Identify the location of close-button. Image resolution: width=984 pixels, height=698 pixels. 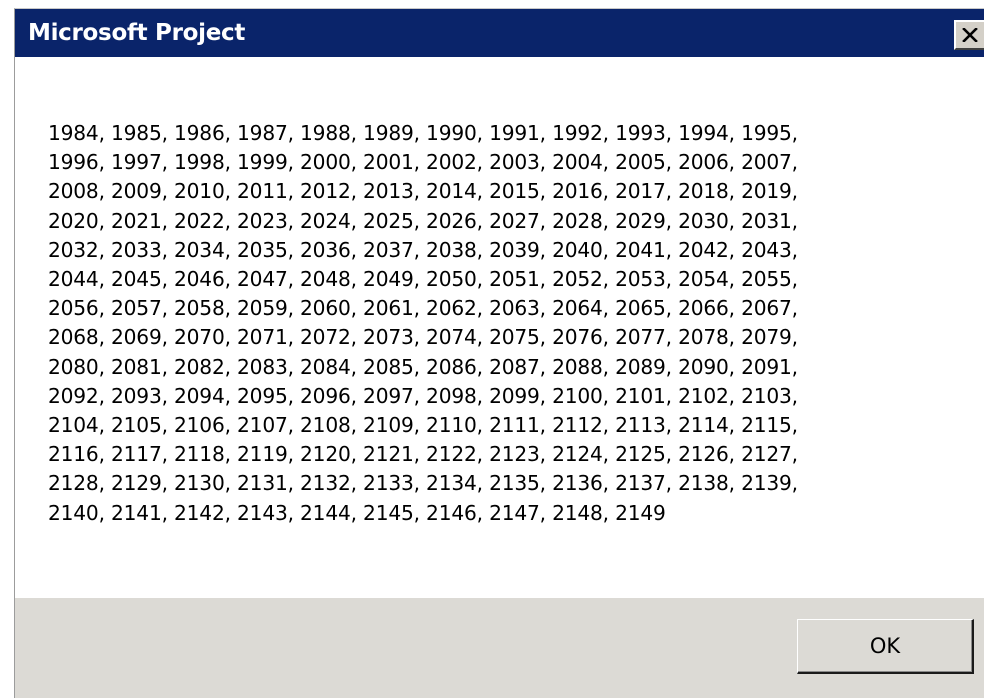
(969, 35).